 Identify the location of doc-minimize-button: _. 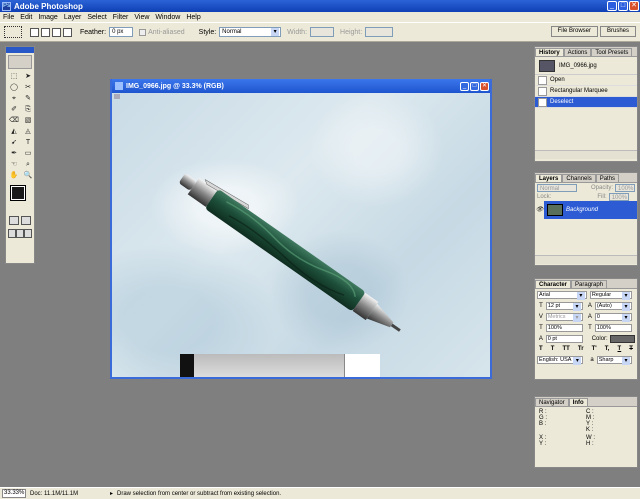
(464, 86).